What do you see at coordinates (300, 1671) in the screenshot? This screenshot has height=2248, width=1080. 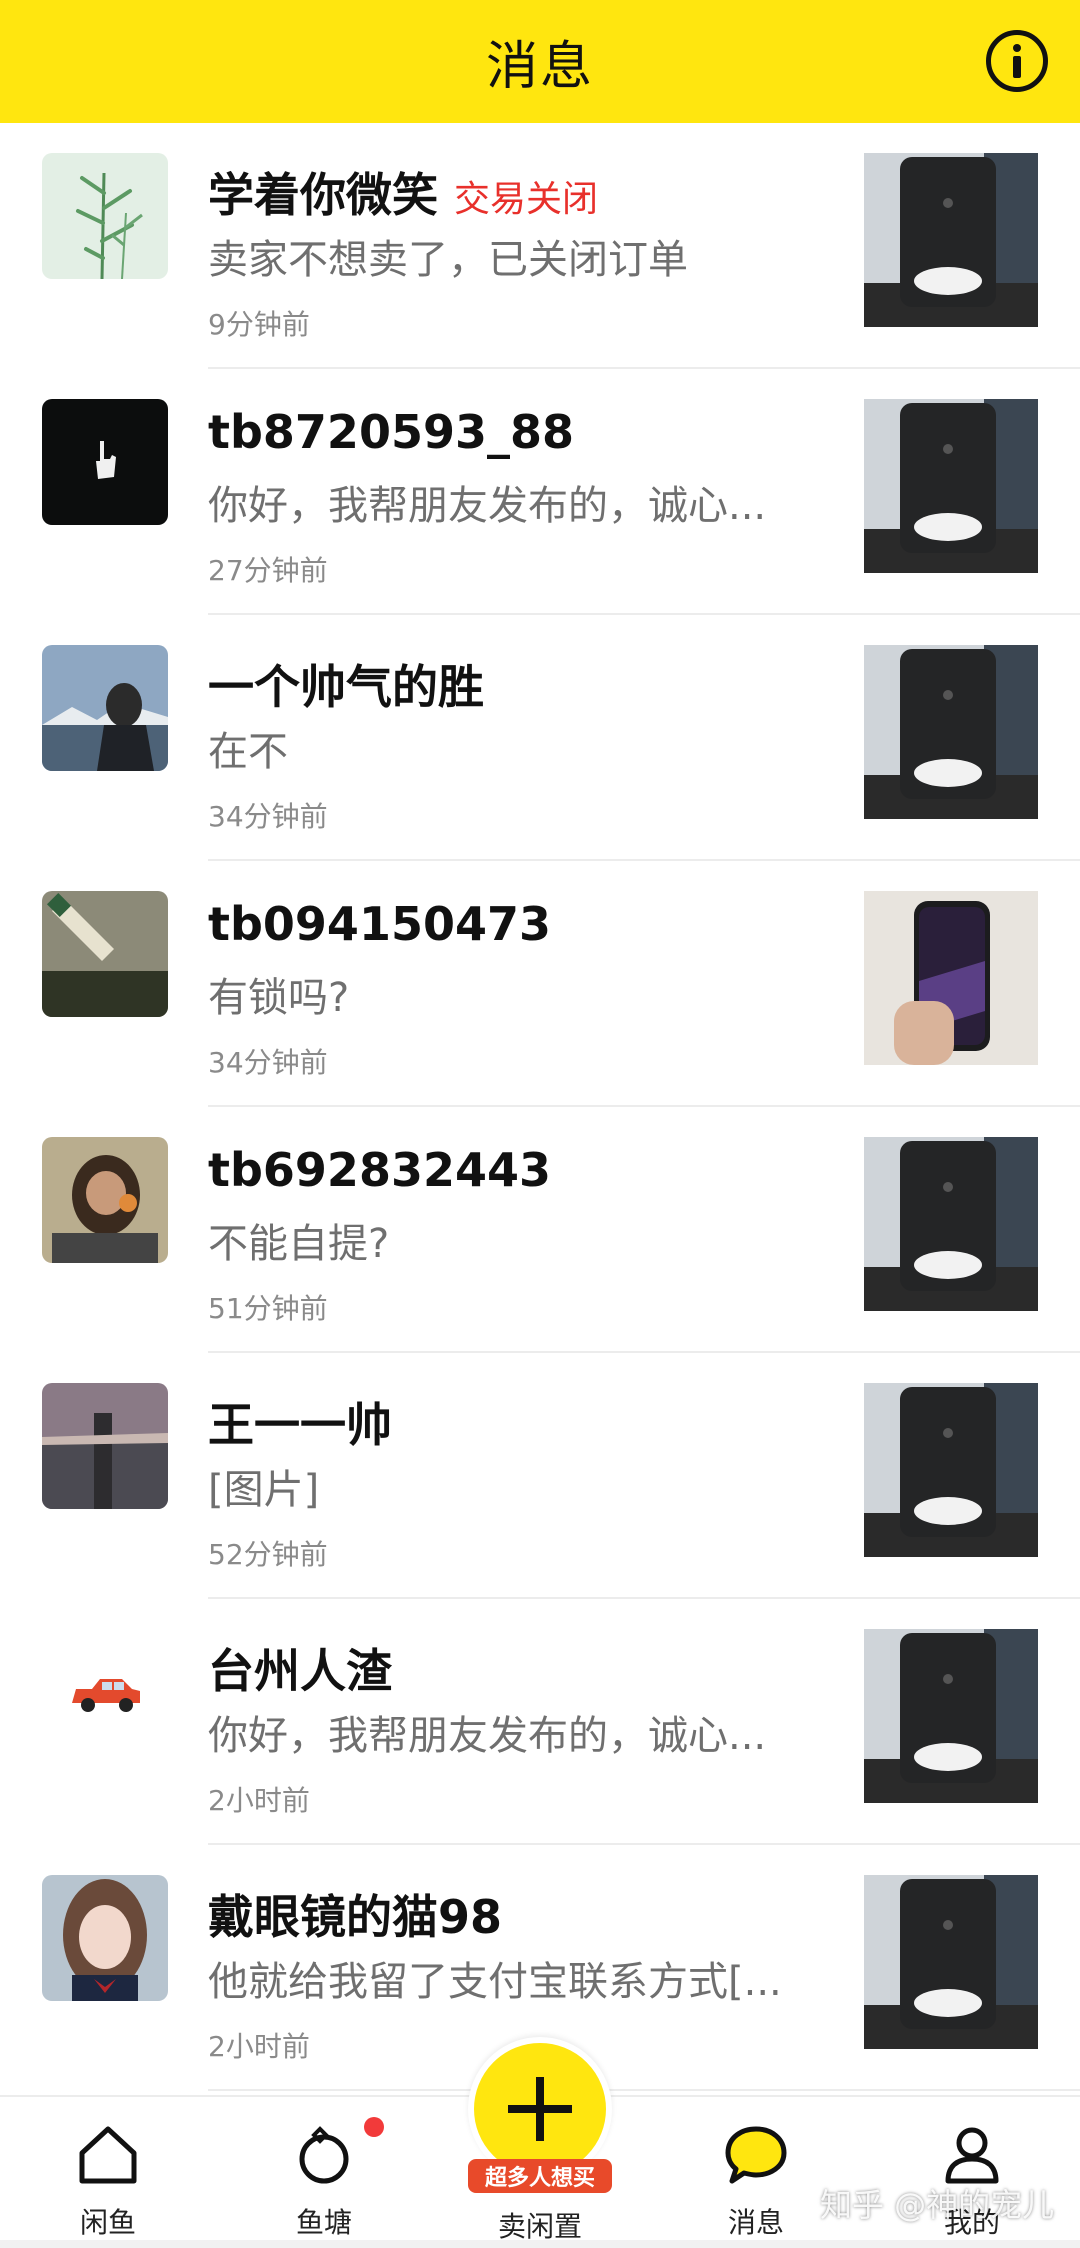 I see `contact-name: 台州人渣` at bounding box center [300, 1671].